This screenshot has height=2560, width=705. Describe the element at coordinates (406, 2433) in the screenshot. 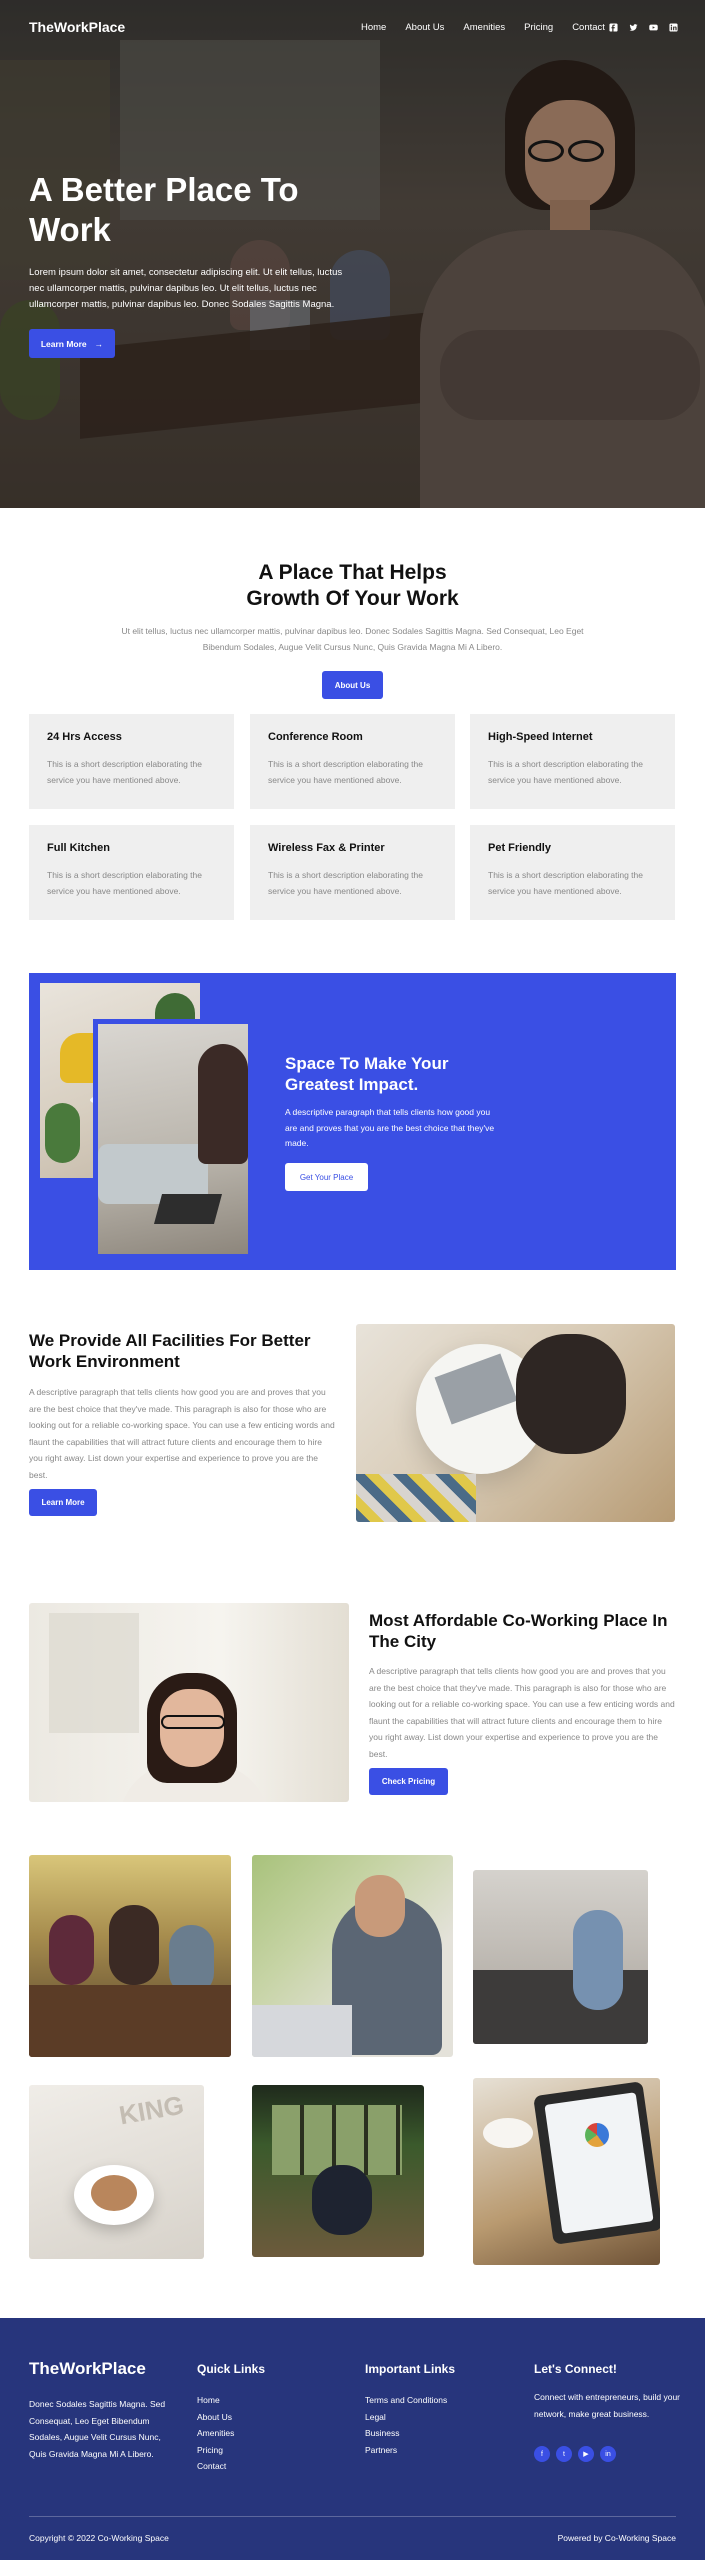

I see `footer-link-business: Business` at that location.